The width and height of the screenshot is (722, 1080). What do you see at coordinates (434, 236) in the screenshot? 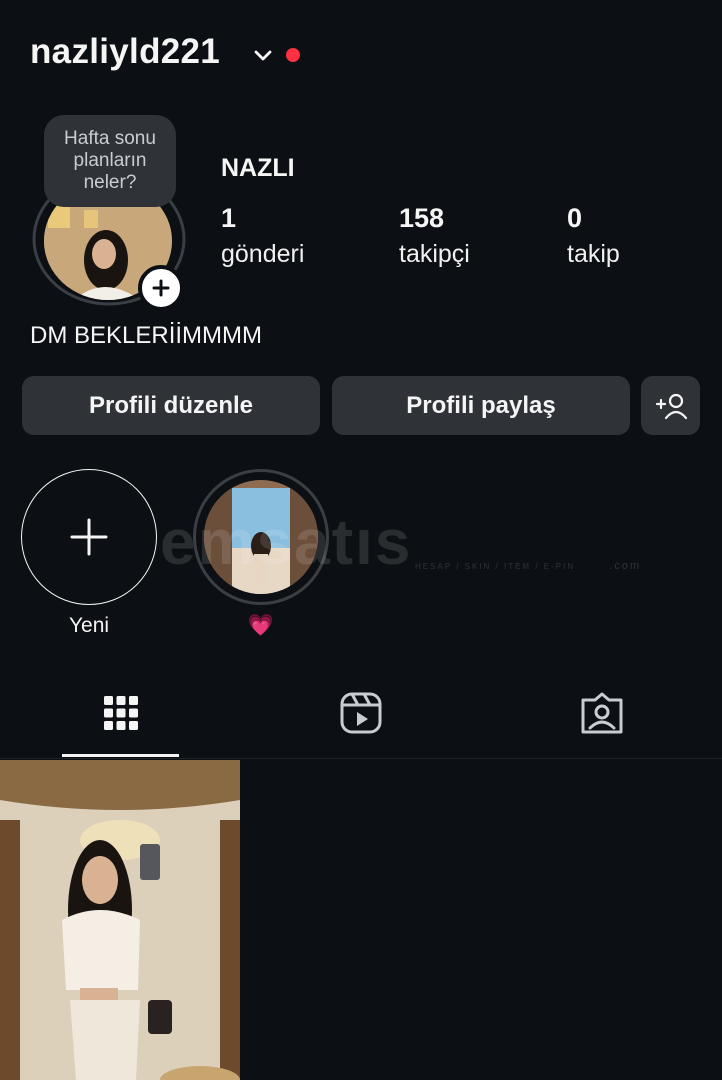
I see `stat-followers: 158 takipçi` at bounding box center [434, 236].